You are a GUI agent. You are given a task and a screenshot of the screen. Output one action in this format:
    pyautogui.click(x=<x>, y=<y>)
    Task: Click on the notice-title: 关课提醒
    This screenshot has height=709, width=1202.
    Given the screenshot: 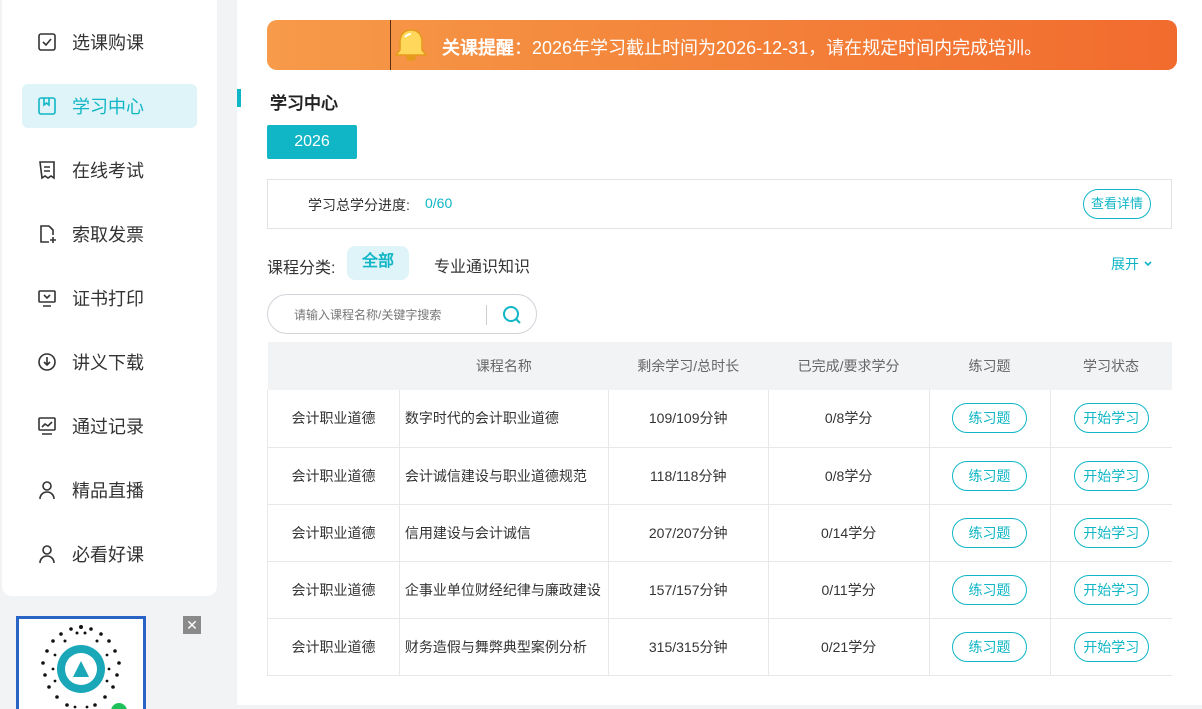 What is the action you would take?
    pyautogui.click(x=478, y=48)
    